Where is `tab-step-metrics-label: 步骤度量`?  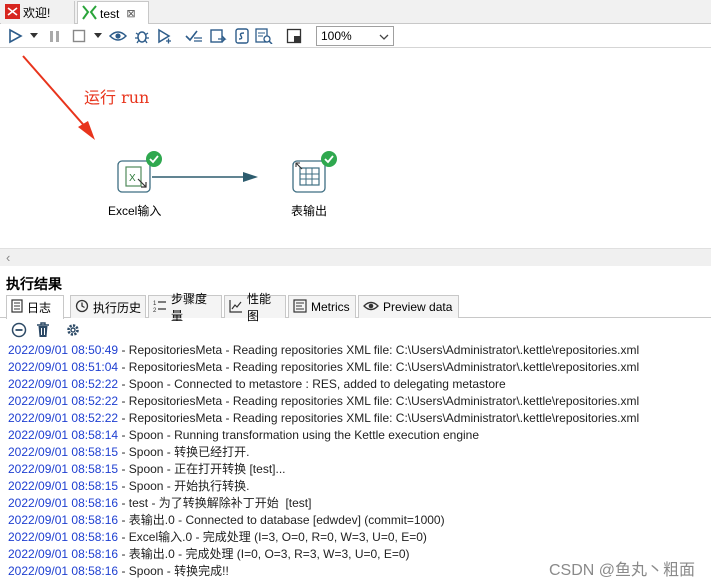
tab-step-metrics-label: 步骤度量 is located at coordinates (189, 307).